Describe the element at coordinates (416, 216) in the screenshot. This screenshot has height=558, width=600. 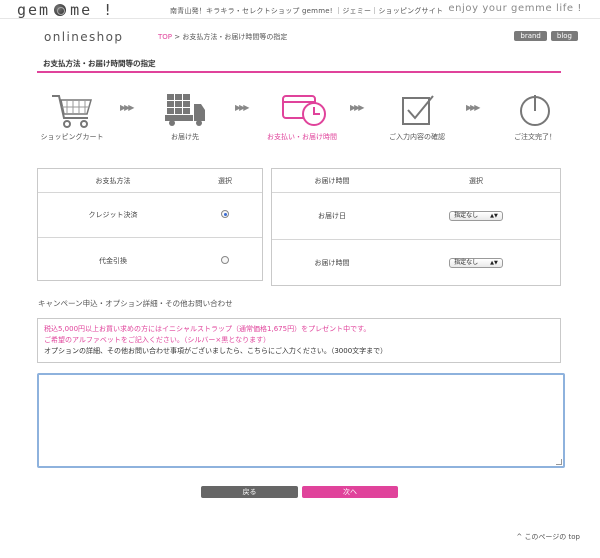
I see `delivery-row-date: お届け日 指定なし ▲▼` at that location.